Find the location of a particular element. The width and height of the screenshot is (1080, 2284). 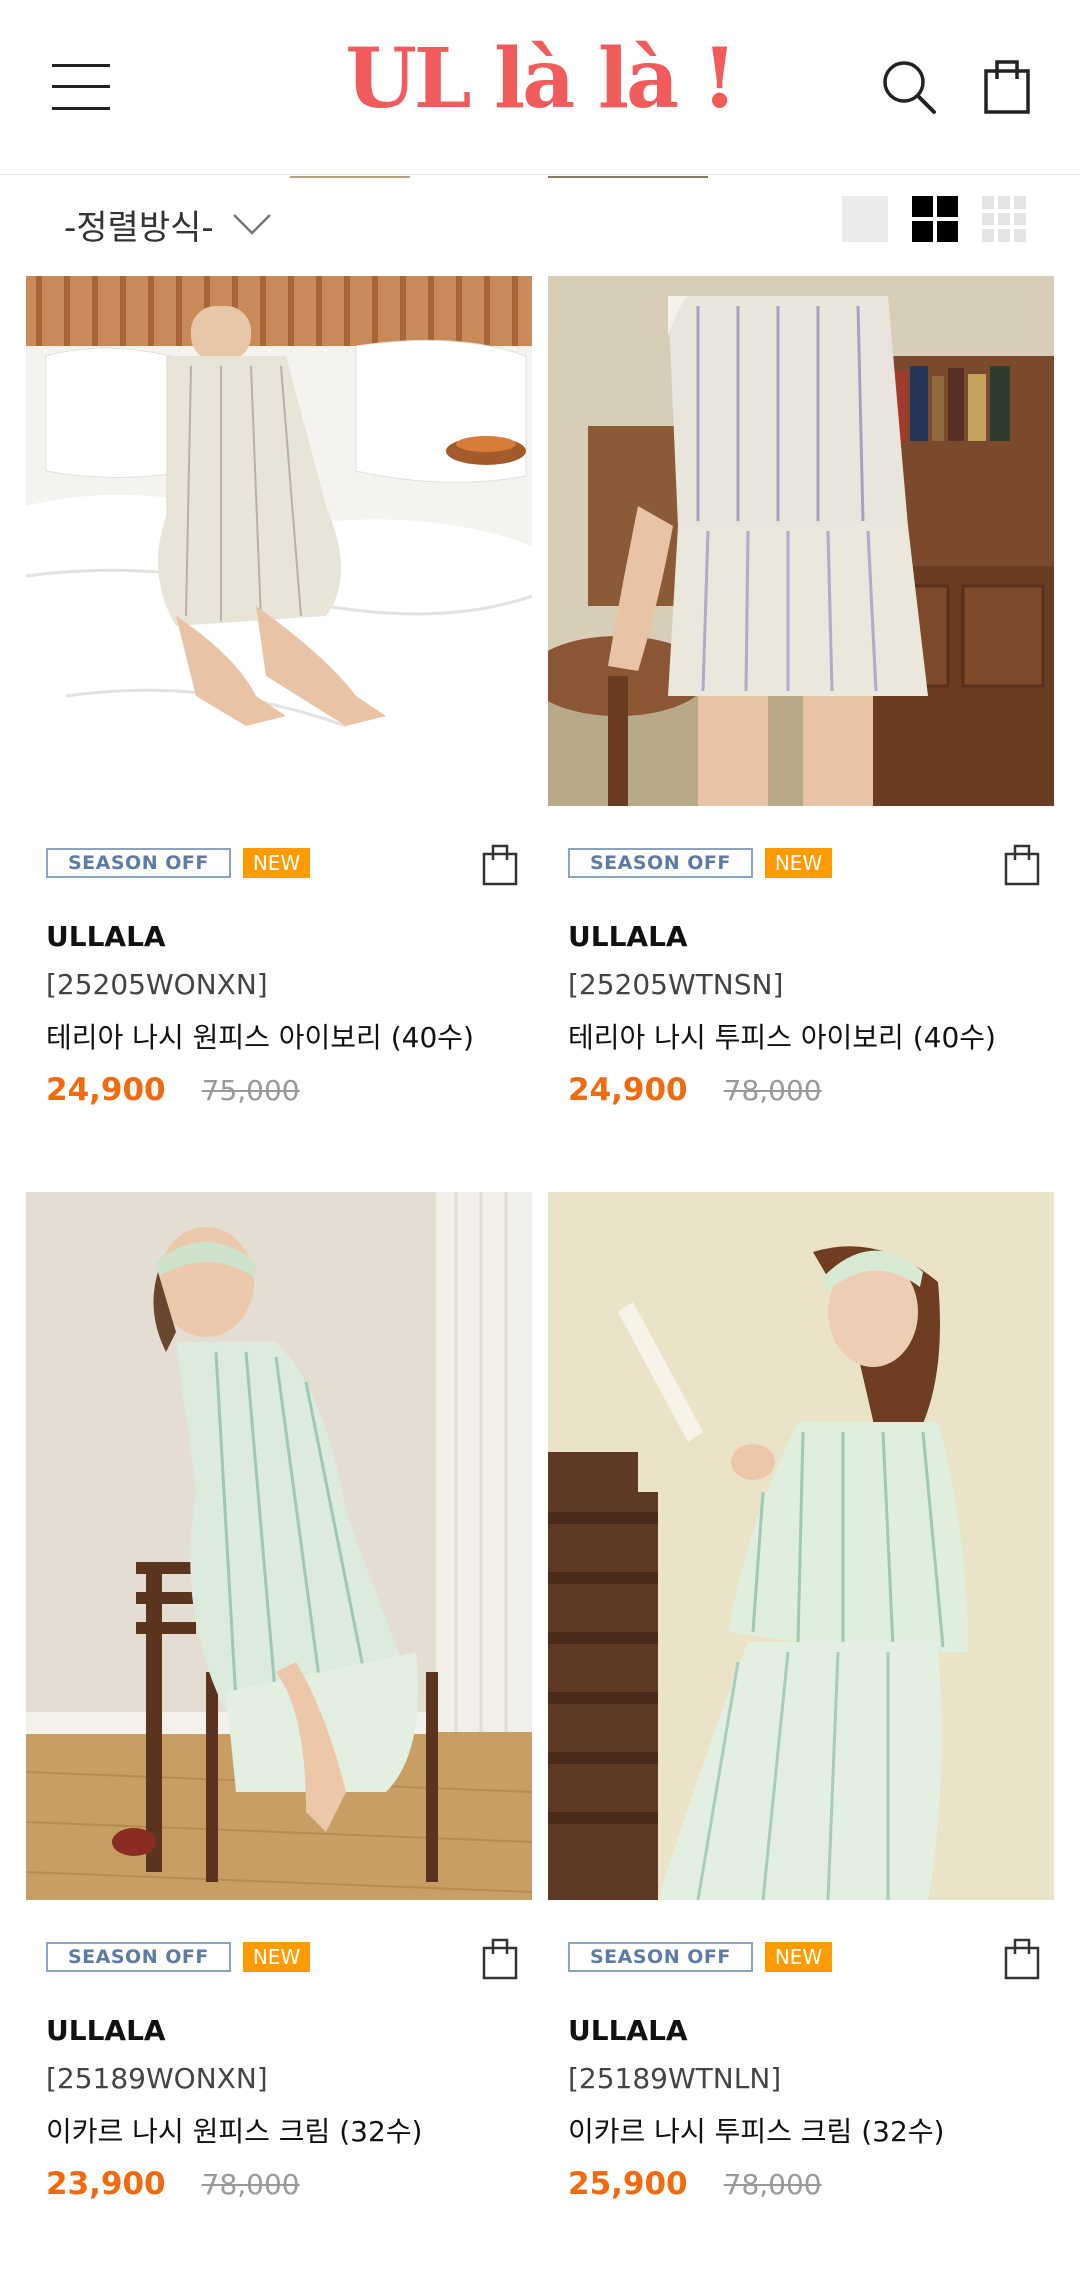

sort-label: -정렬방식- is located at coordinates (139, 227).